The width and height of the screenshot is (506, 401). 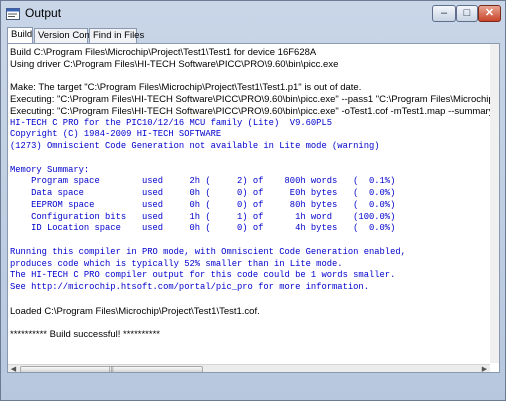 What do you see at coordinates (494, 203) in the screenshot?
I see `vertical-scrollbar` at bounding box center [494, 203].